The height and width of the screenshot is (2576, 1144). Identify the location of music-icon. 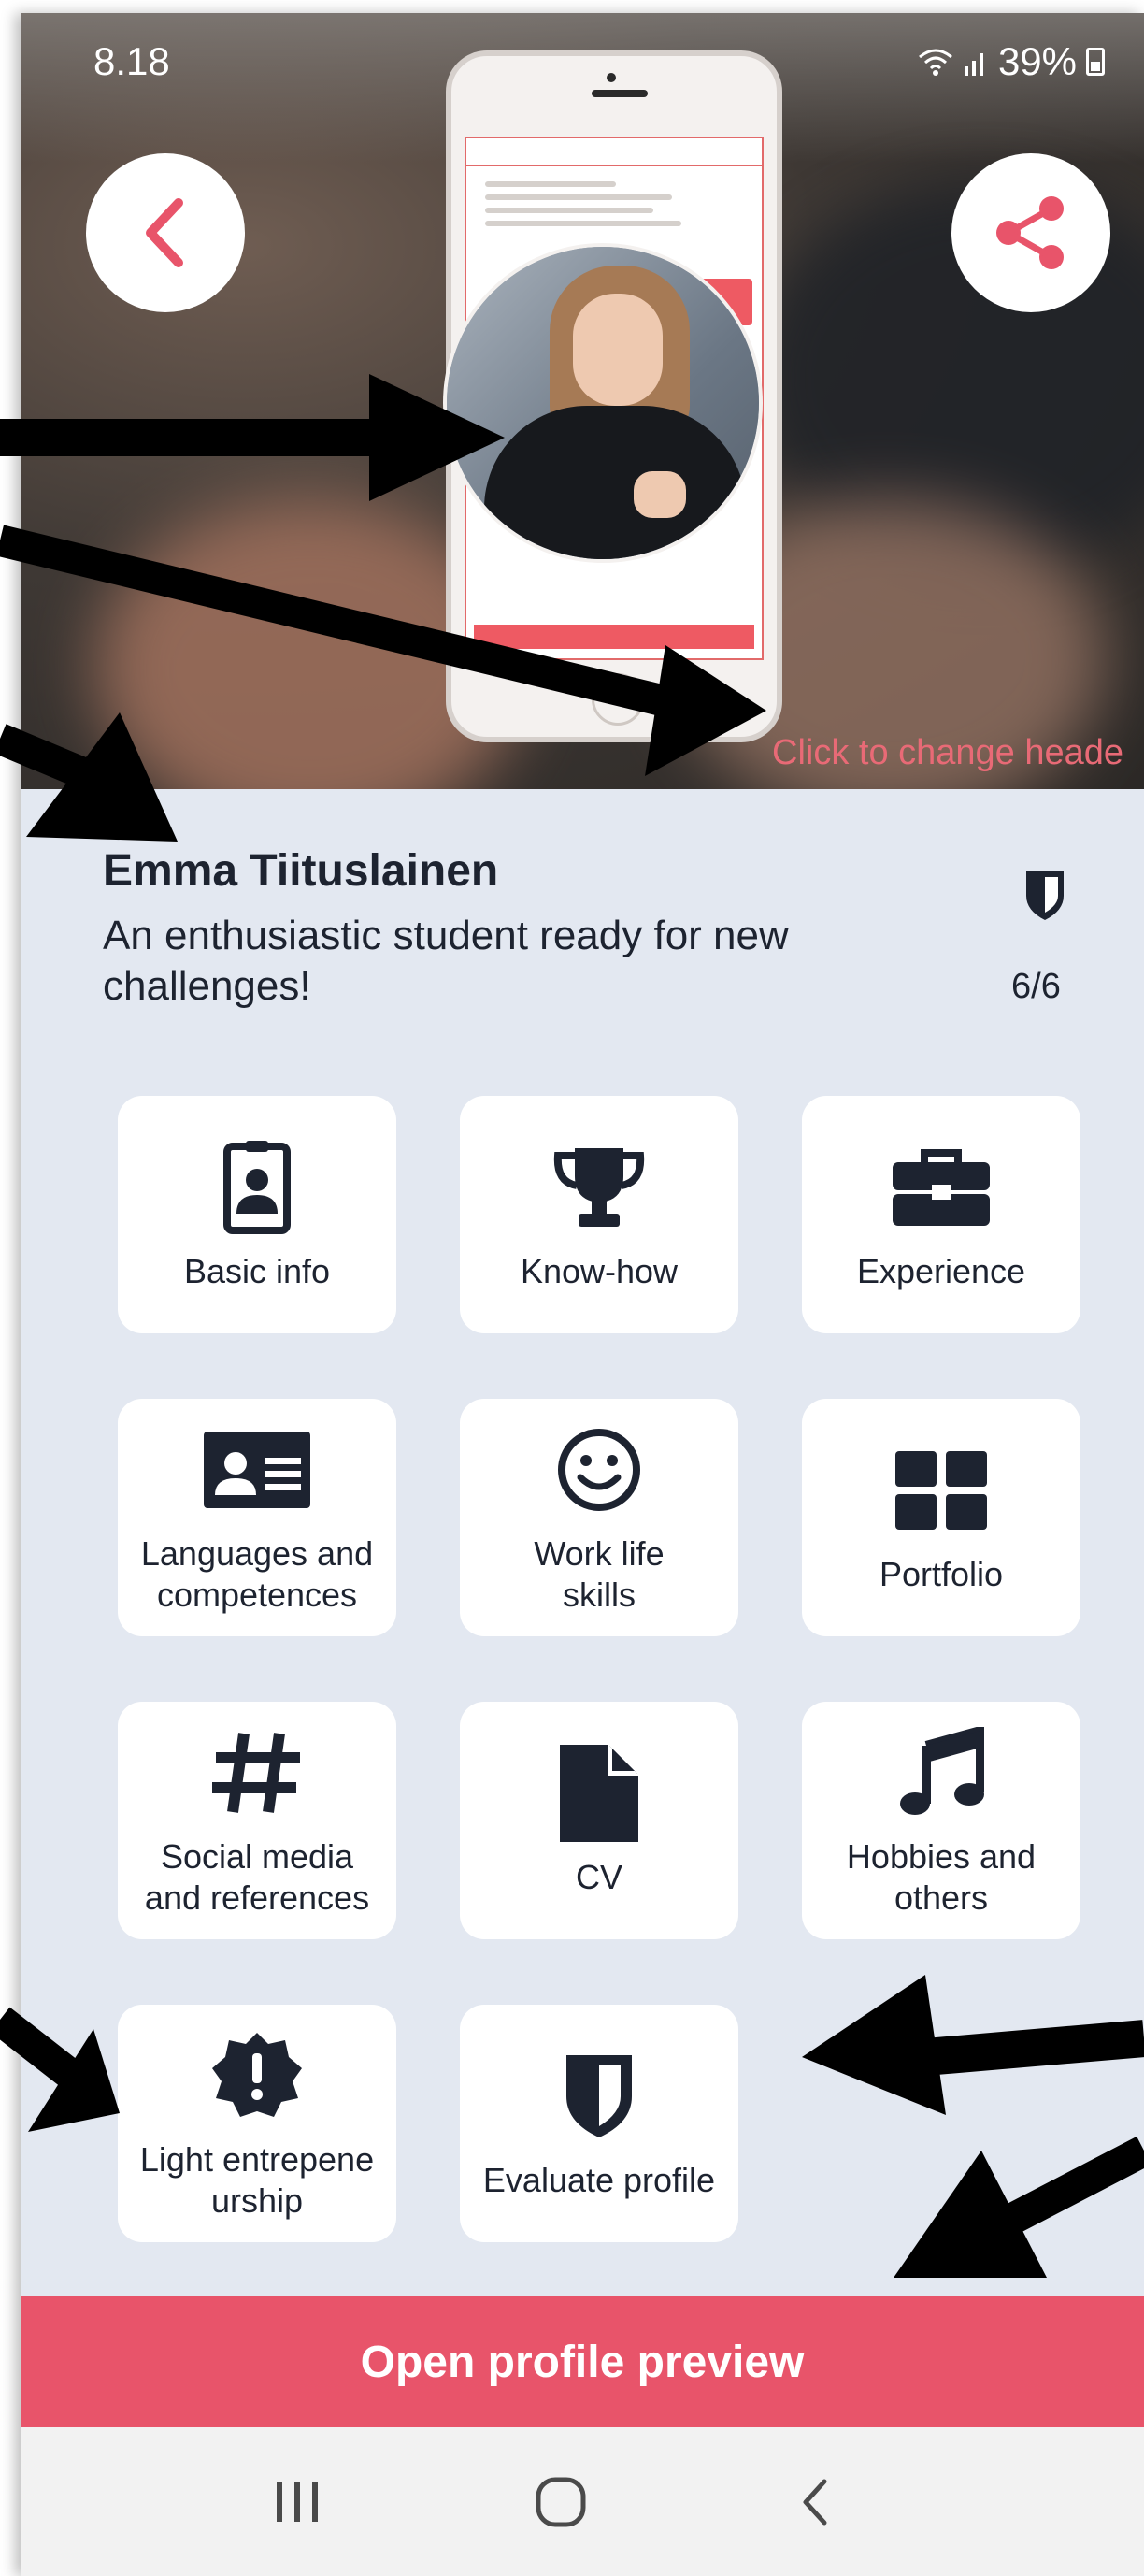
(942, 1771).